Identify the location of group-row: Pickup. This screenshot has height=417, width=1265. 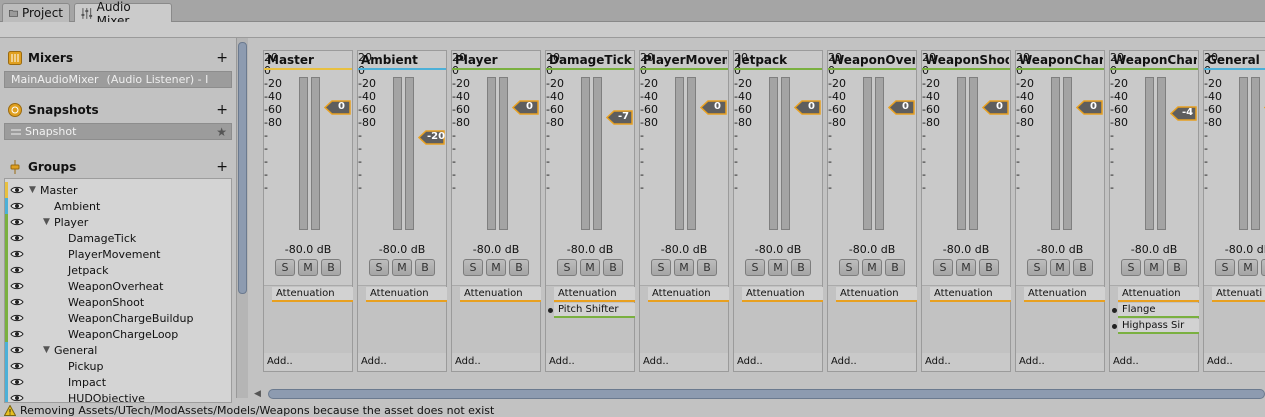
(118, 366).